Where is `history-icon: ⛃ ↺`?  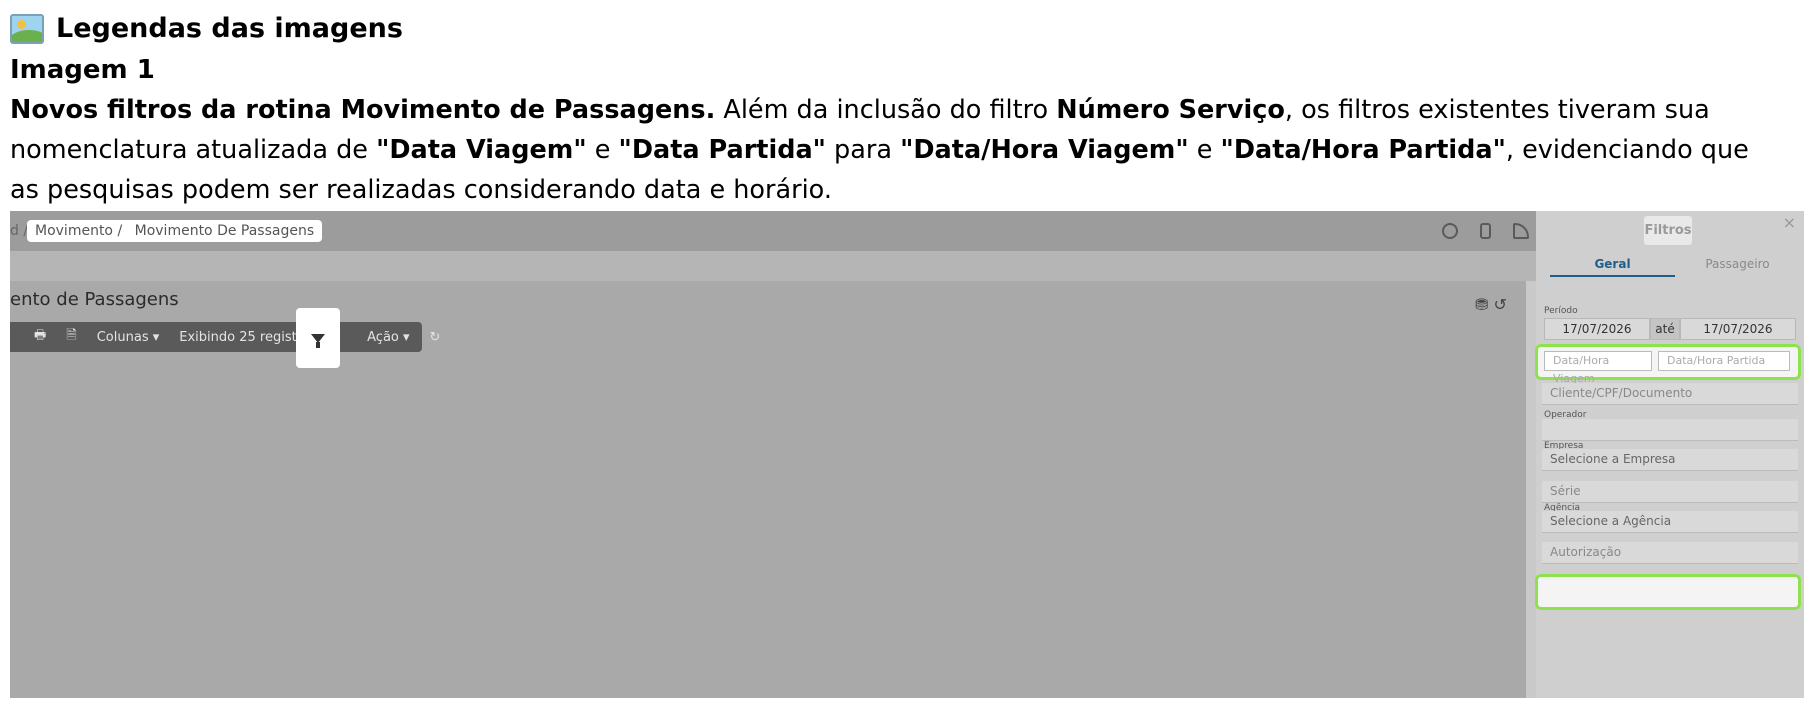
history-icon: ⛃ ↺ is located at coordinates (1491, 304).